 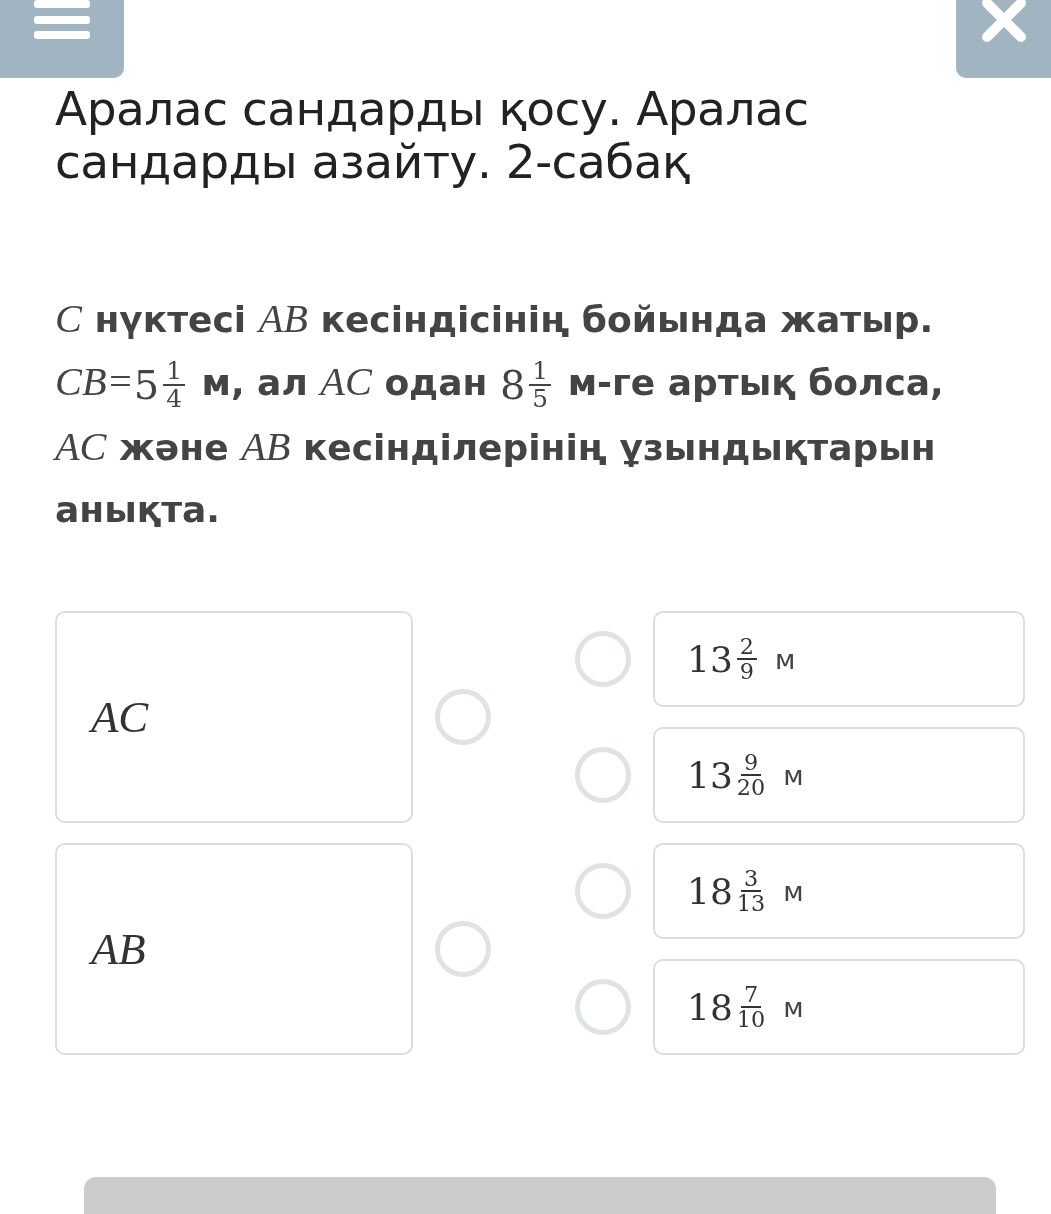 I want to click on close-button, so click(x=1003, y=39).